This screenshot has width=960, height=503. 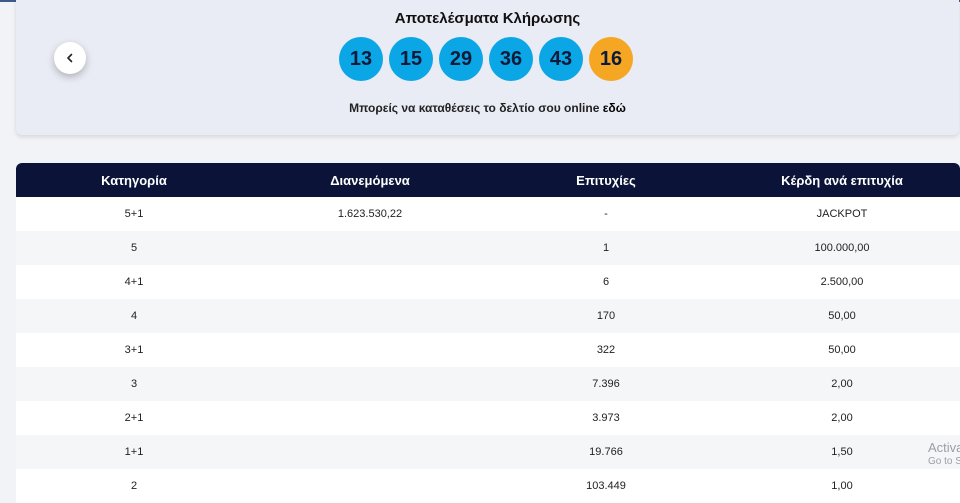 I want to click on cell-category: 2+1, so click(x=134, y=418).